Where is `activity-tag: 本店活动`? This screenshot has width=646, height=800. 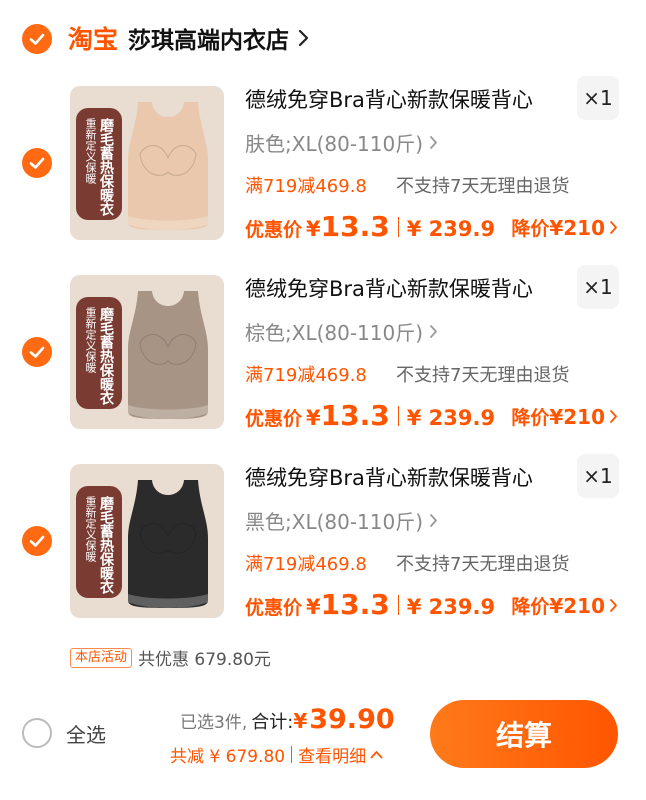
activity-tag: 本店活动 is located at coordinates (101, 657).